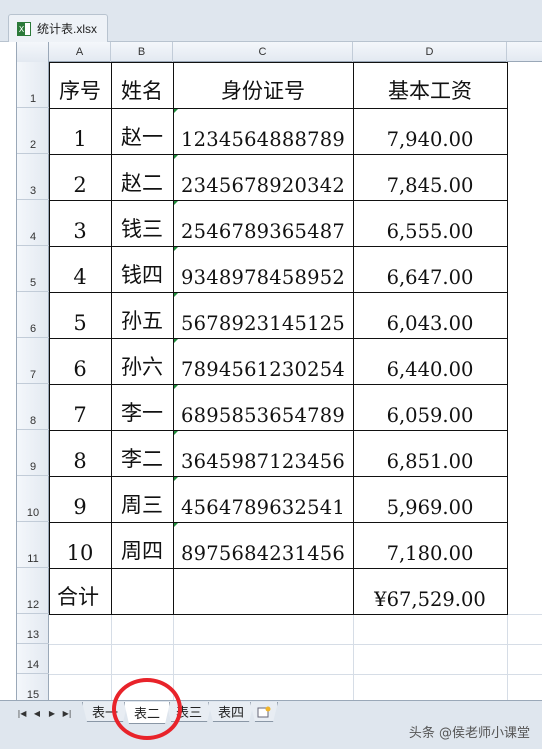  What do you see at coordinates (430, 131) in the screenshot?
I see `salary-cell: 7,940.00` at bounding box center [430, 131].